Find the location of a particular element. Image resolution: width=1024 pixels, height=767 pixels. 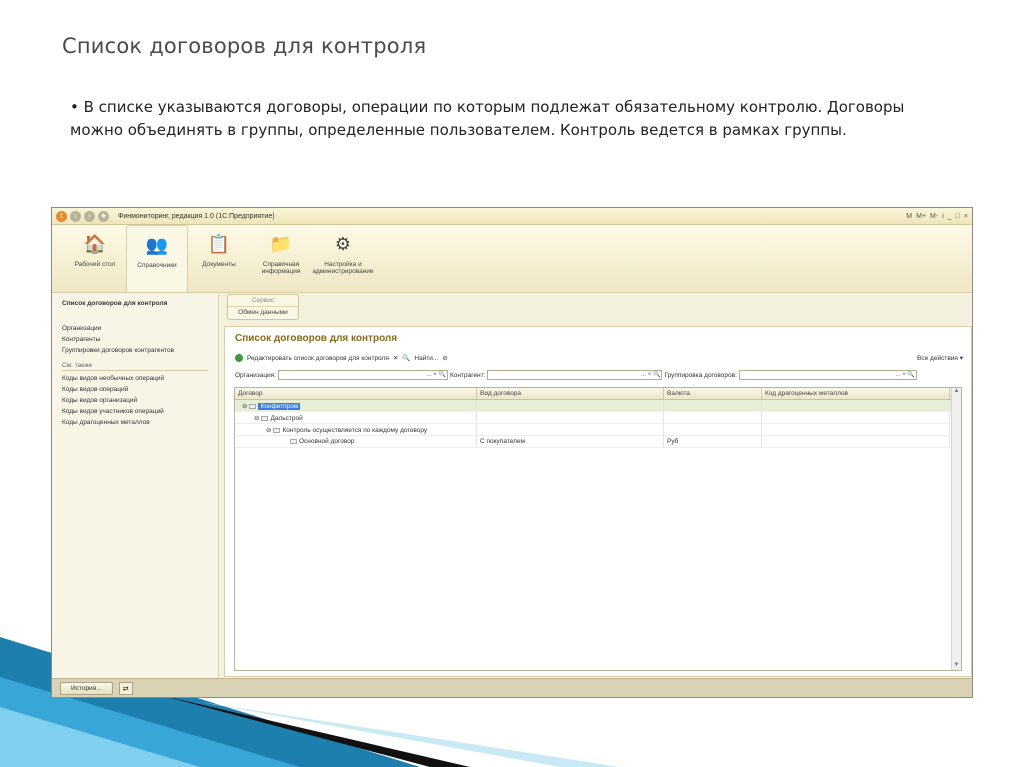

nav-item-counterparties: Контрагенты is located at coordinates (135, 339).